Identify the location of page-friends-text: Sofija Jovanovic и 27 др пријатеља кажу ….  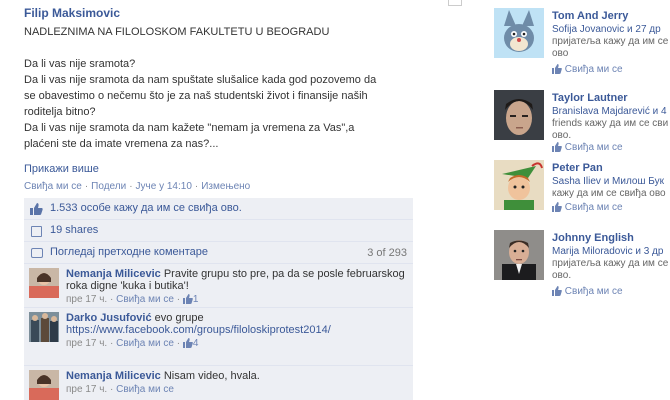
(611, 42).